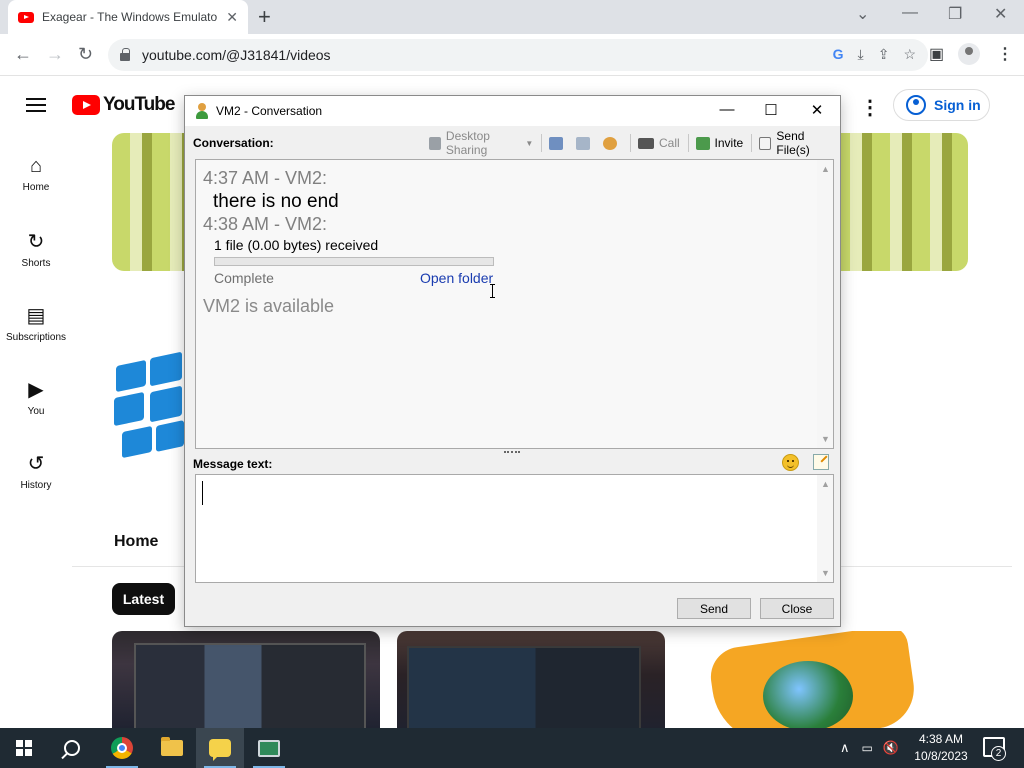  Describe the element at coordinates (719, 143) in the screenshot. I see `invite-button: Invite` at that location.